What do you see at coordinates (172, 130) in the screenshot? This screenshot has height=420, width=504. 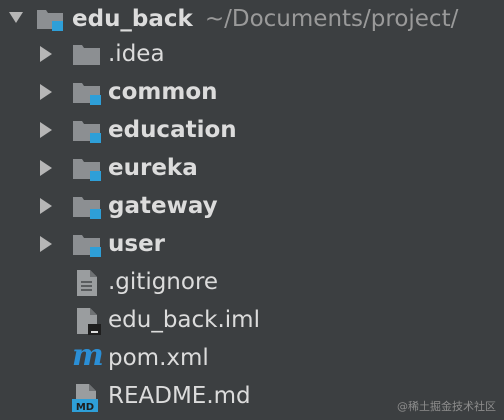 I see `folder-label: education` at bounding box center [172, 130].